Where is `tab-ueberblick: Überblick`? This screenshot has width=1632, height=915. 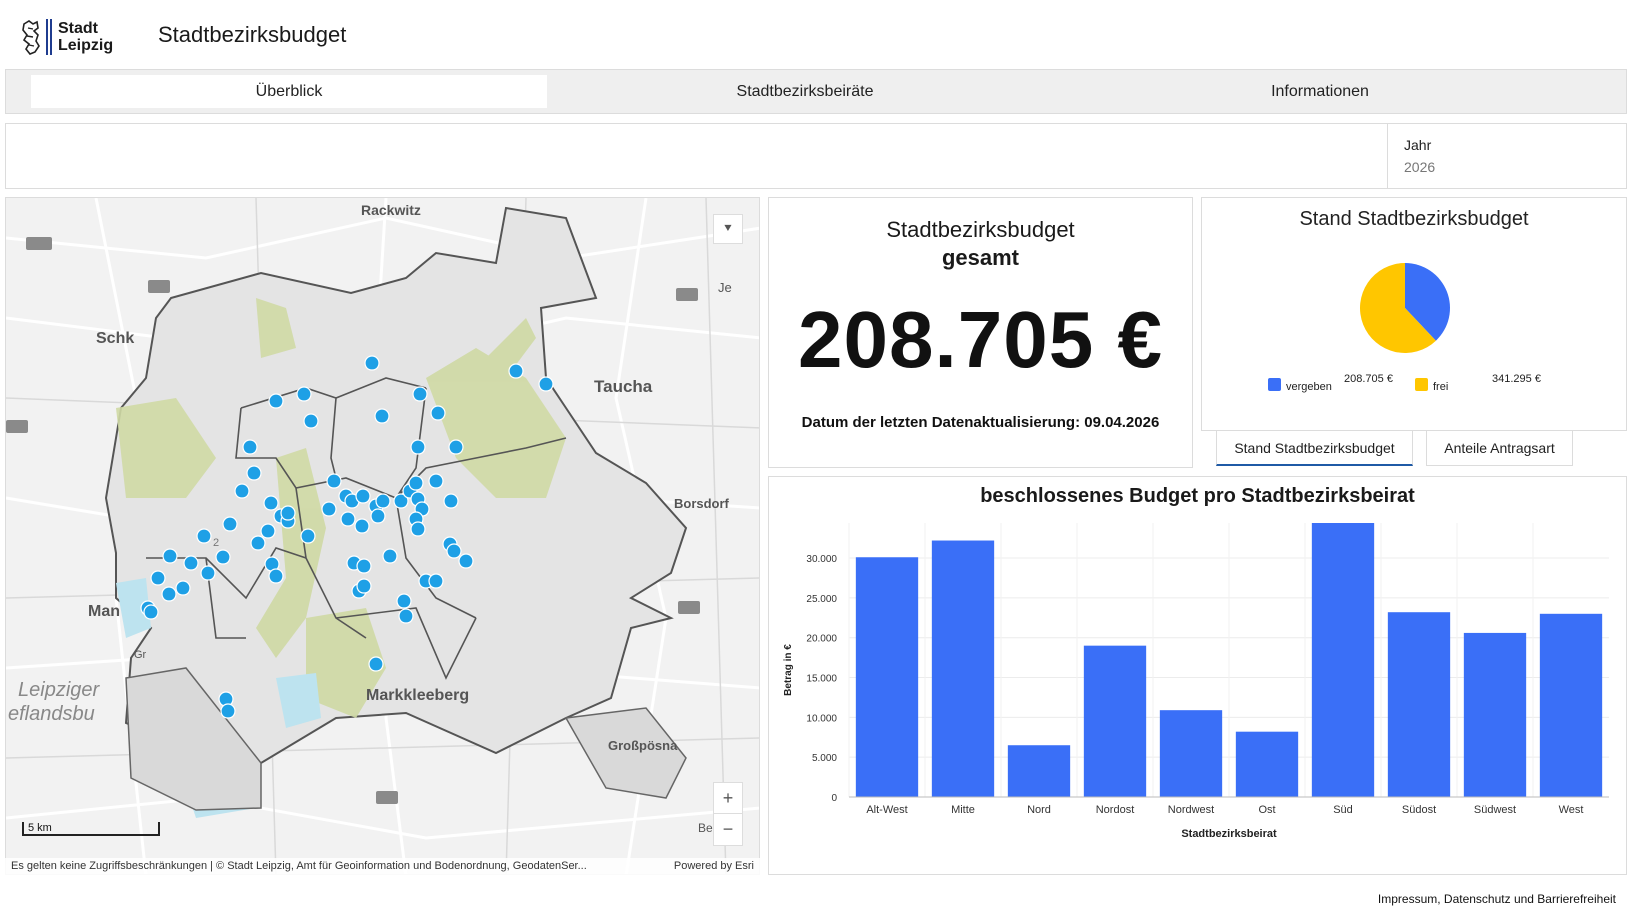 tab-ueberblick: Überblick is located at coordinates (289, 91).